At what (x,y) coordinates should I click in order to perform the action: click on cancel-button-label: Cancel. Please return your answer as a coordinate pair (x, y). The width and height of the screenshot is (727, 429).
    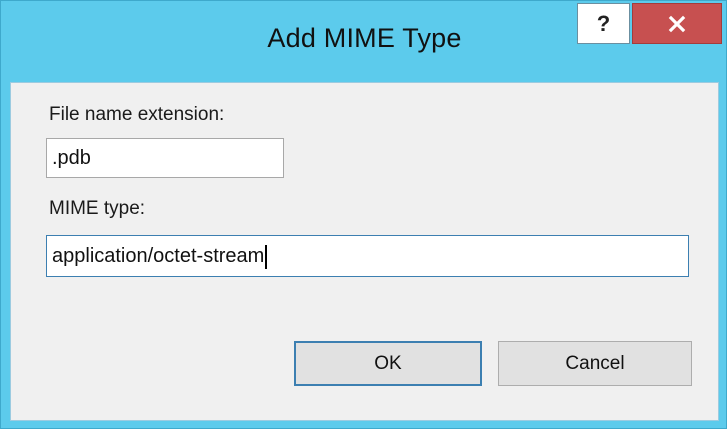
    Looking at the image, I should click on (595, 363).